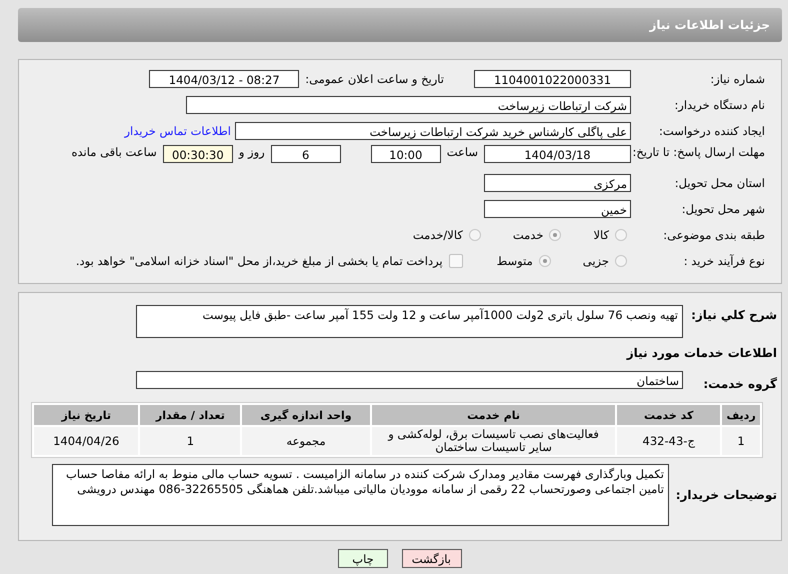  What do you see at coordinates (306, 415) in the screenshot?
I see `column-header: واحد اندازه گیری` at bounding box center [306, 415].